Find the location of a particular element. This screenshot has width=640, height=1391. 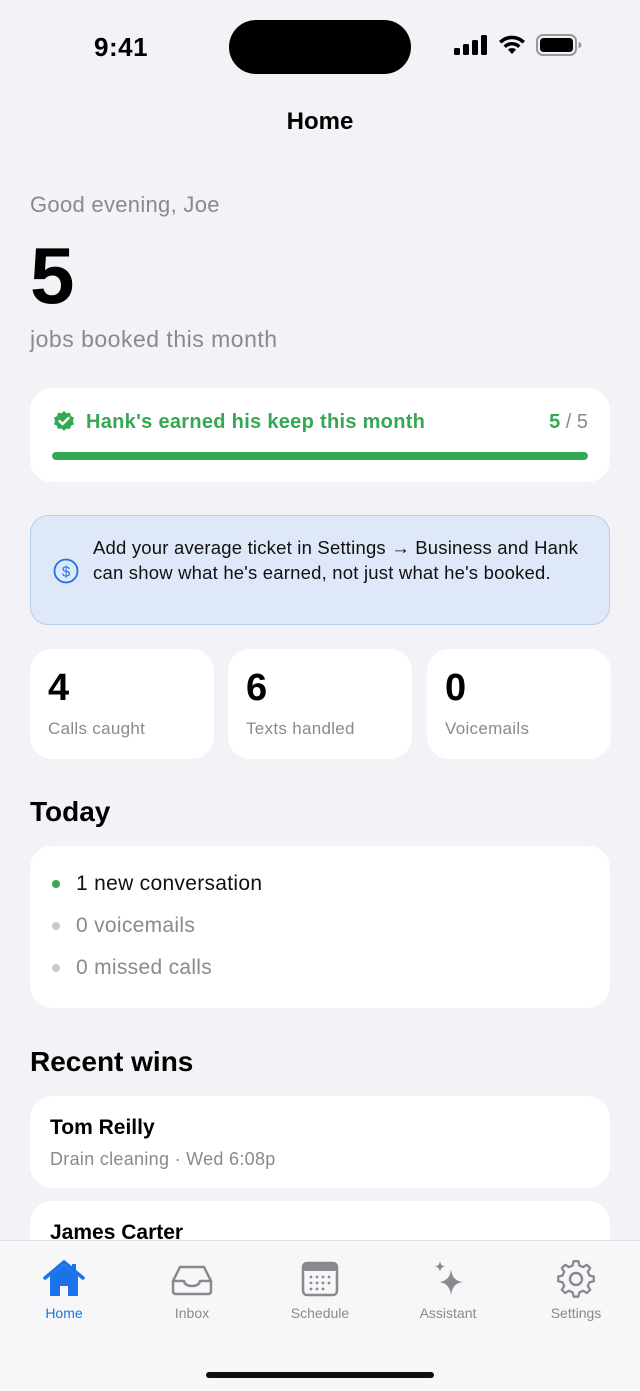

greeting-text: Good evening, Joe is located at coordinates (125, 204).